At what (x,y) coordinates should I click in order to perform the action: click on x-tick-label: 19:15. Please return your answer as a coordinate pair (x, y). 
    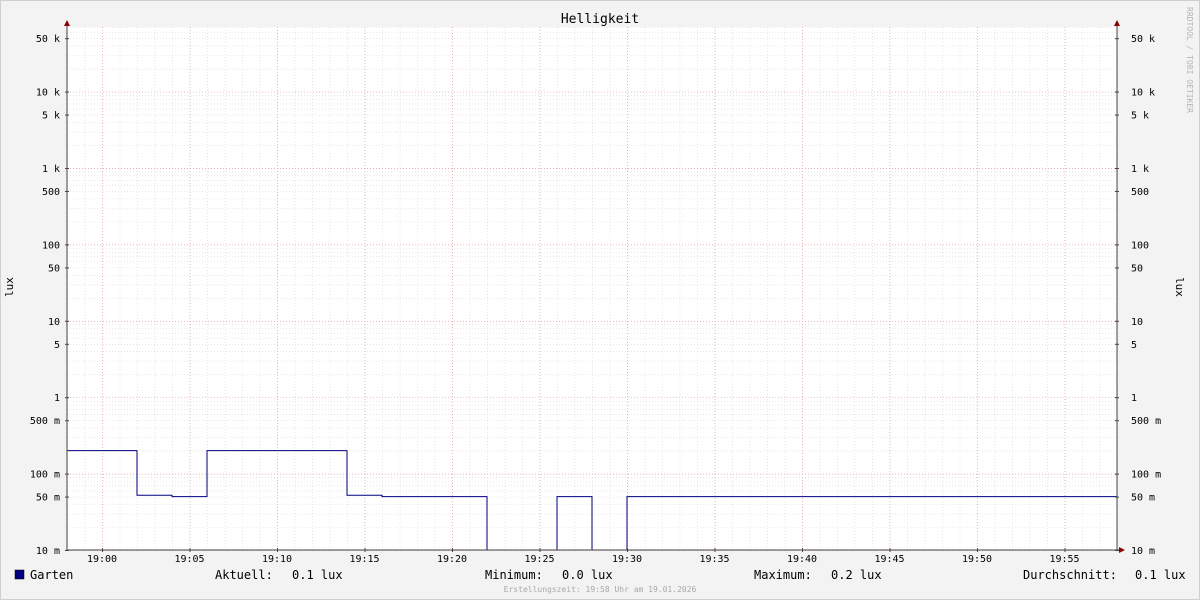
    Looking at the image, I should click on (364, 559).